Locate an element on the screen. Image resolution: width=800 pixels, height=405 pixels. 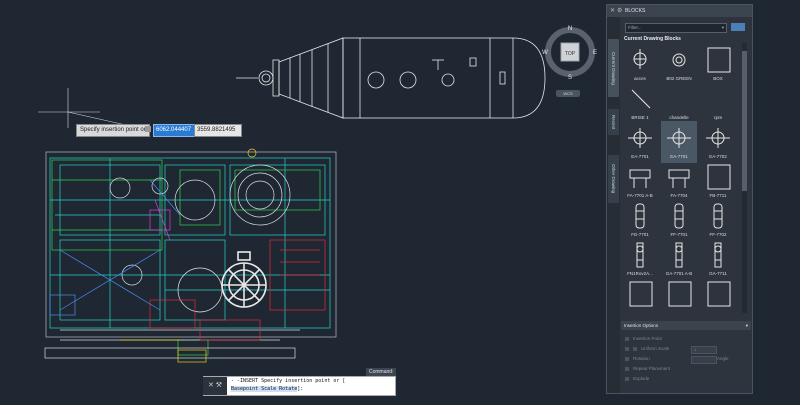
block-item-label: acces is located at coordinates (640, 78).